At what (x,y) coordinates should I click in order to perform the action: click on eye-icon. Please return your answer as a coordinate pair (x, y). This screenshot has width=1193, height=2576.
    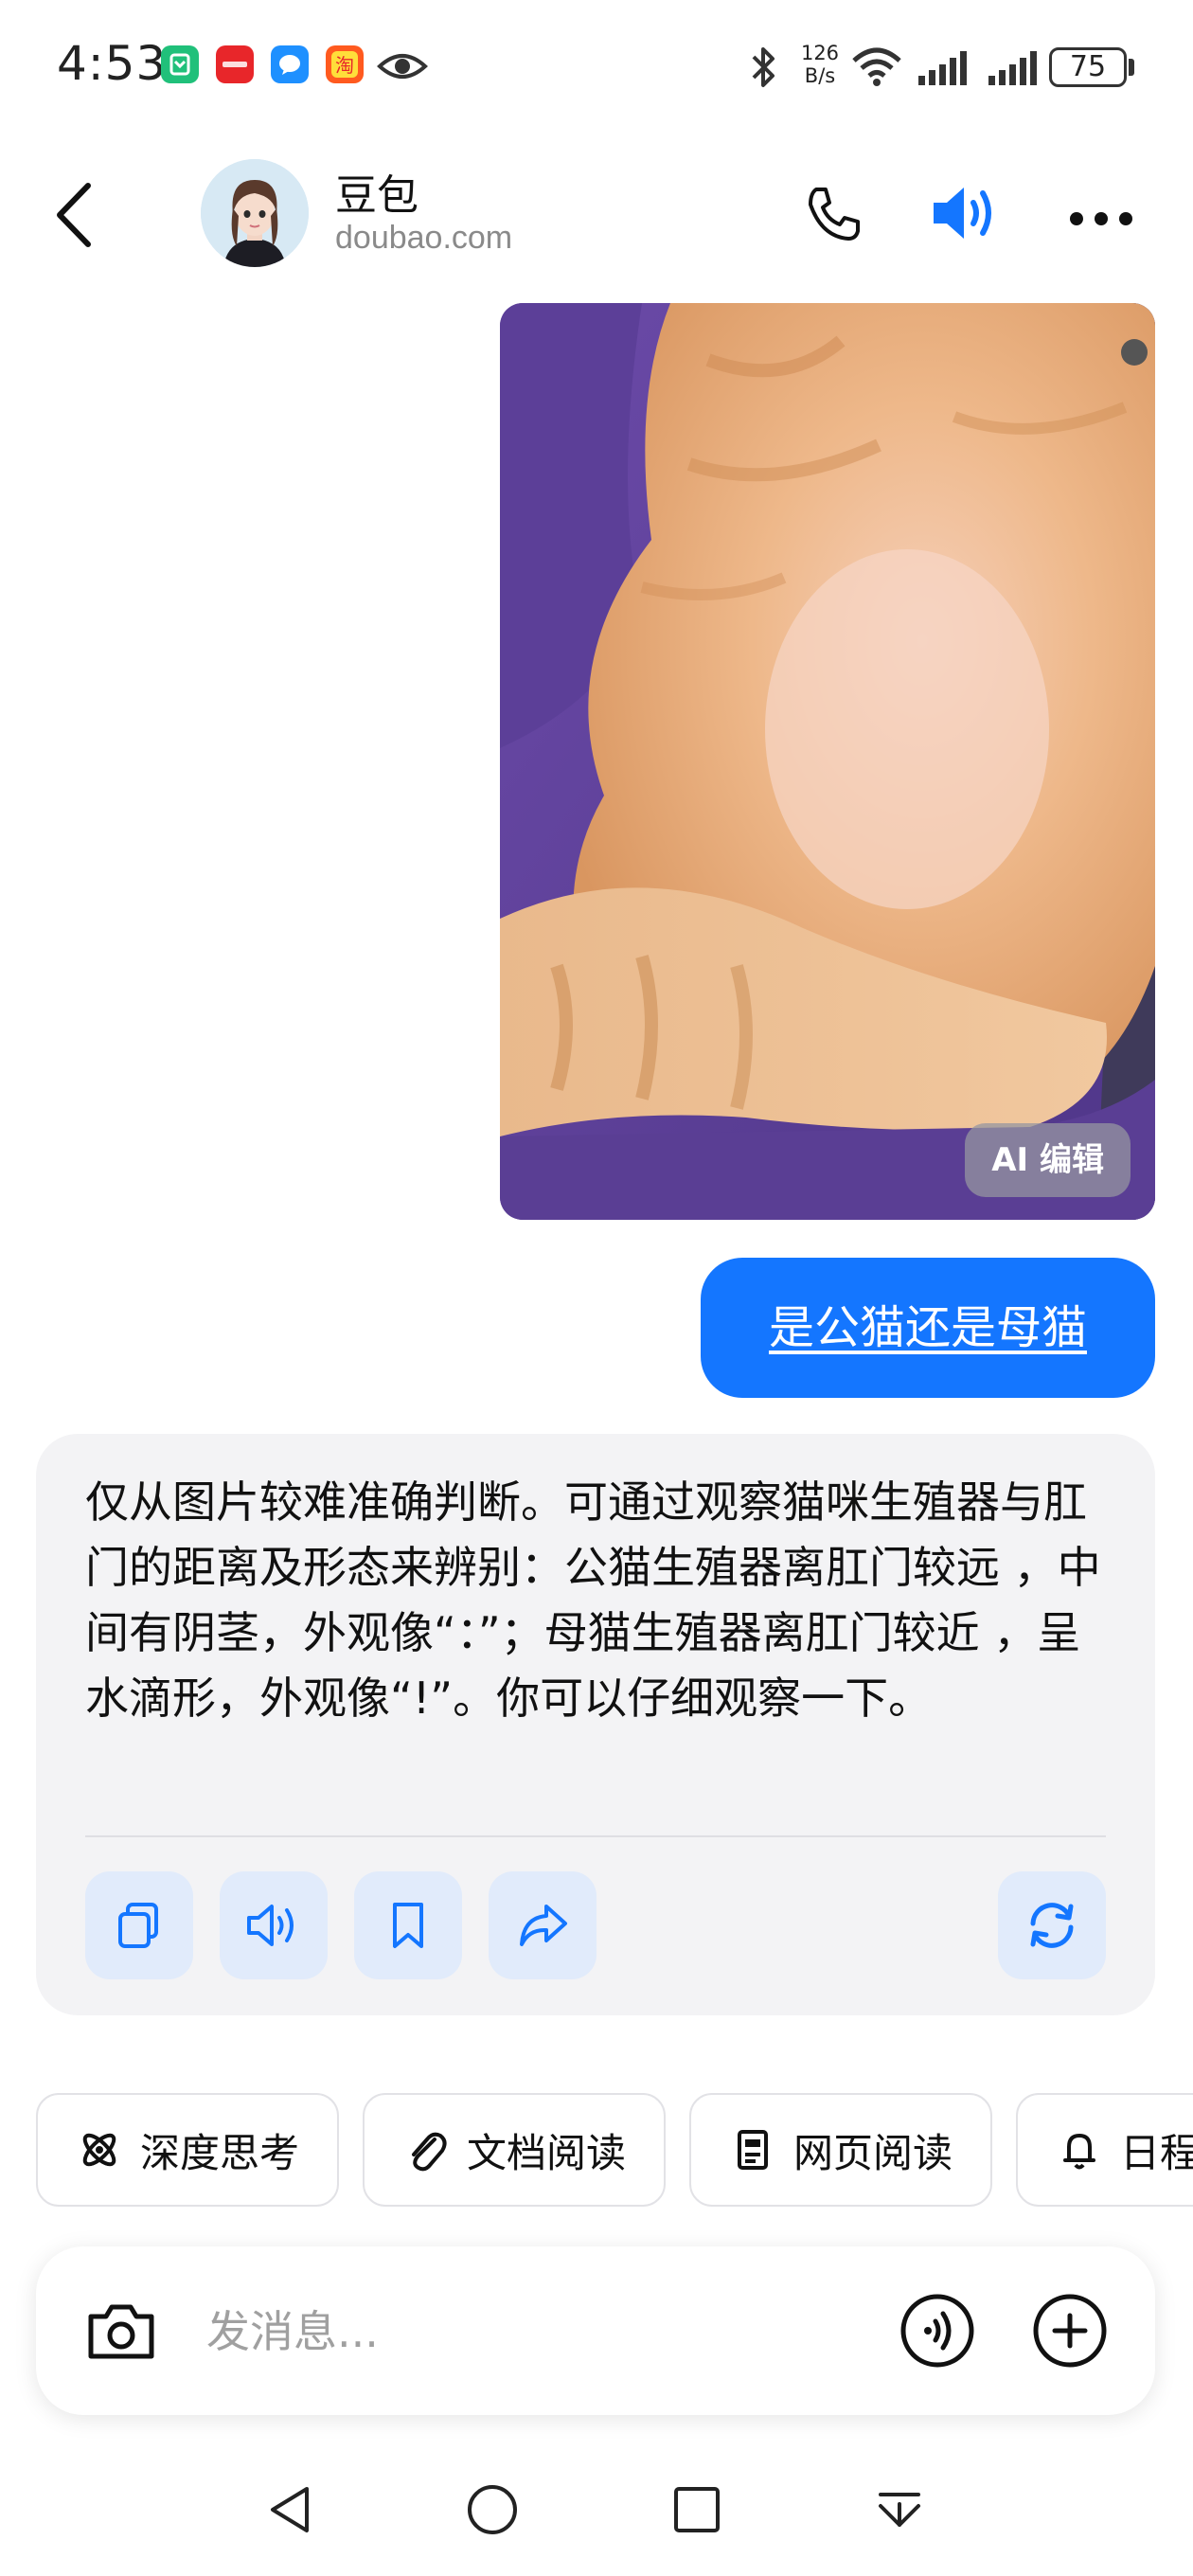
    Looking at the image, I should click on (402, 68).